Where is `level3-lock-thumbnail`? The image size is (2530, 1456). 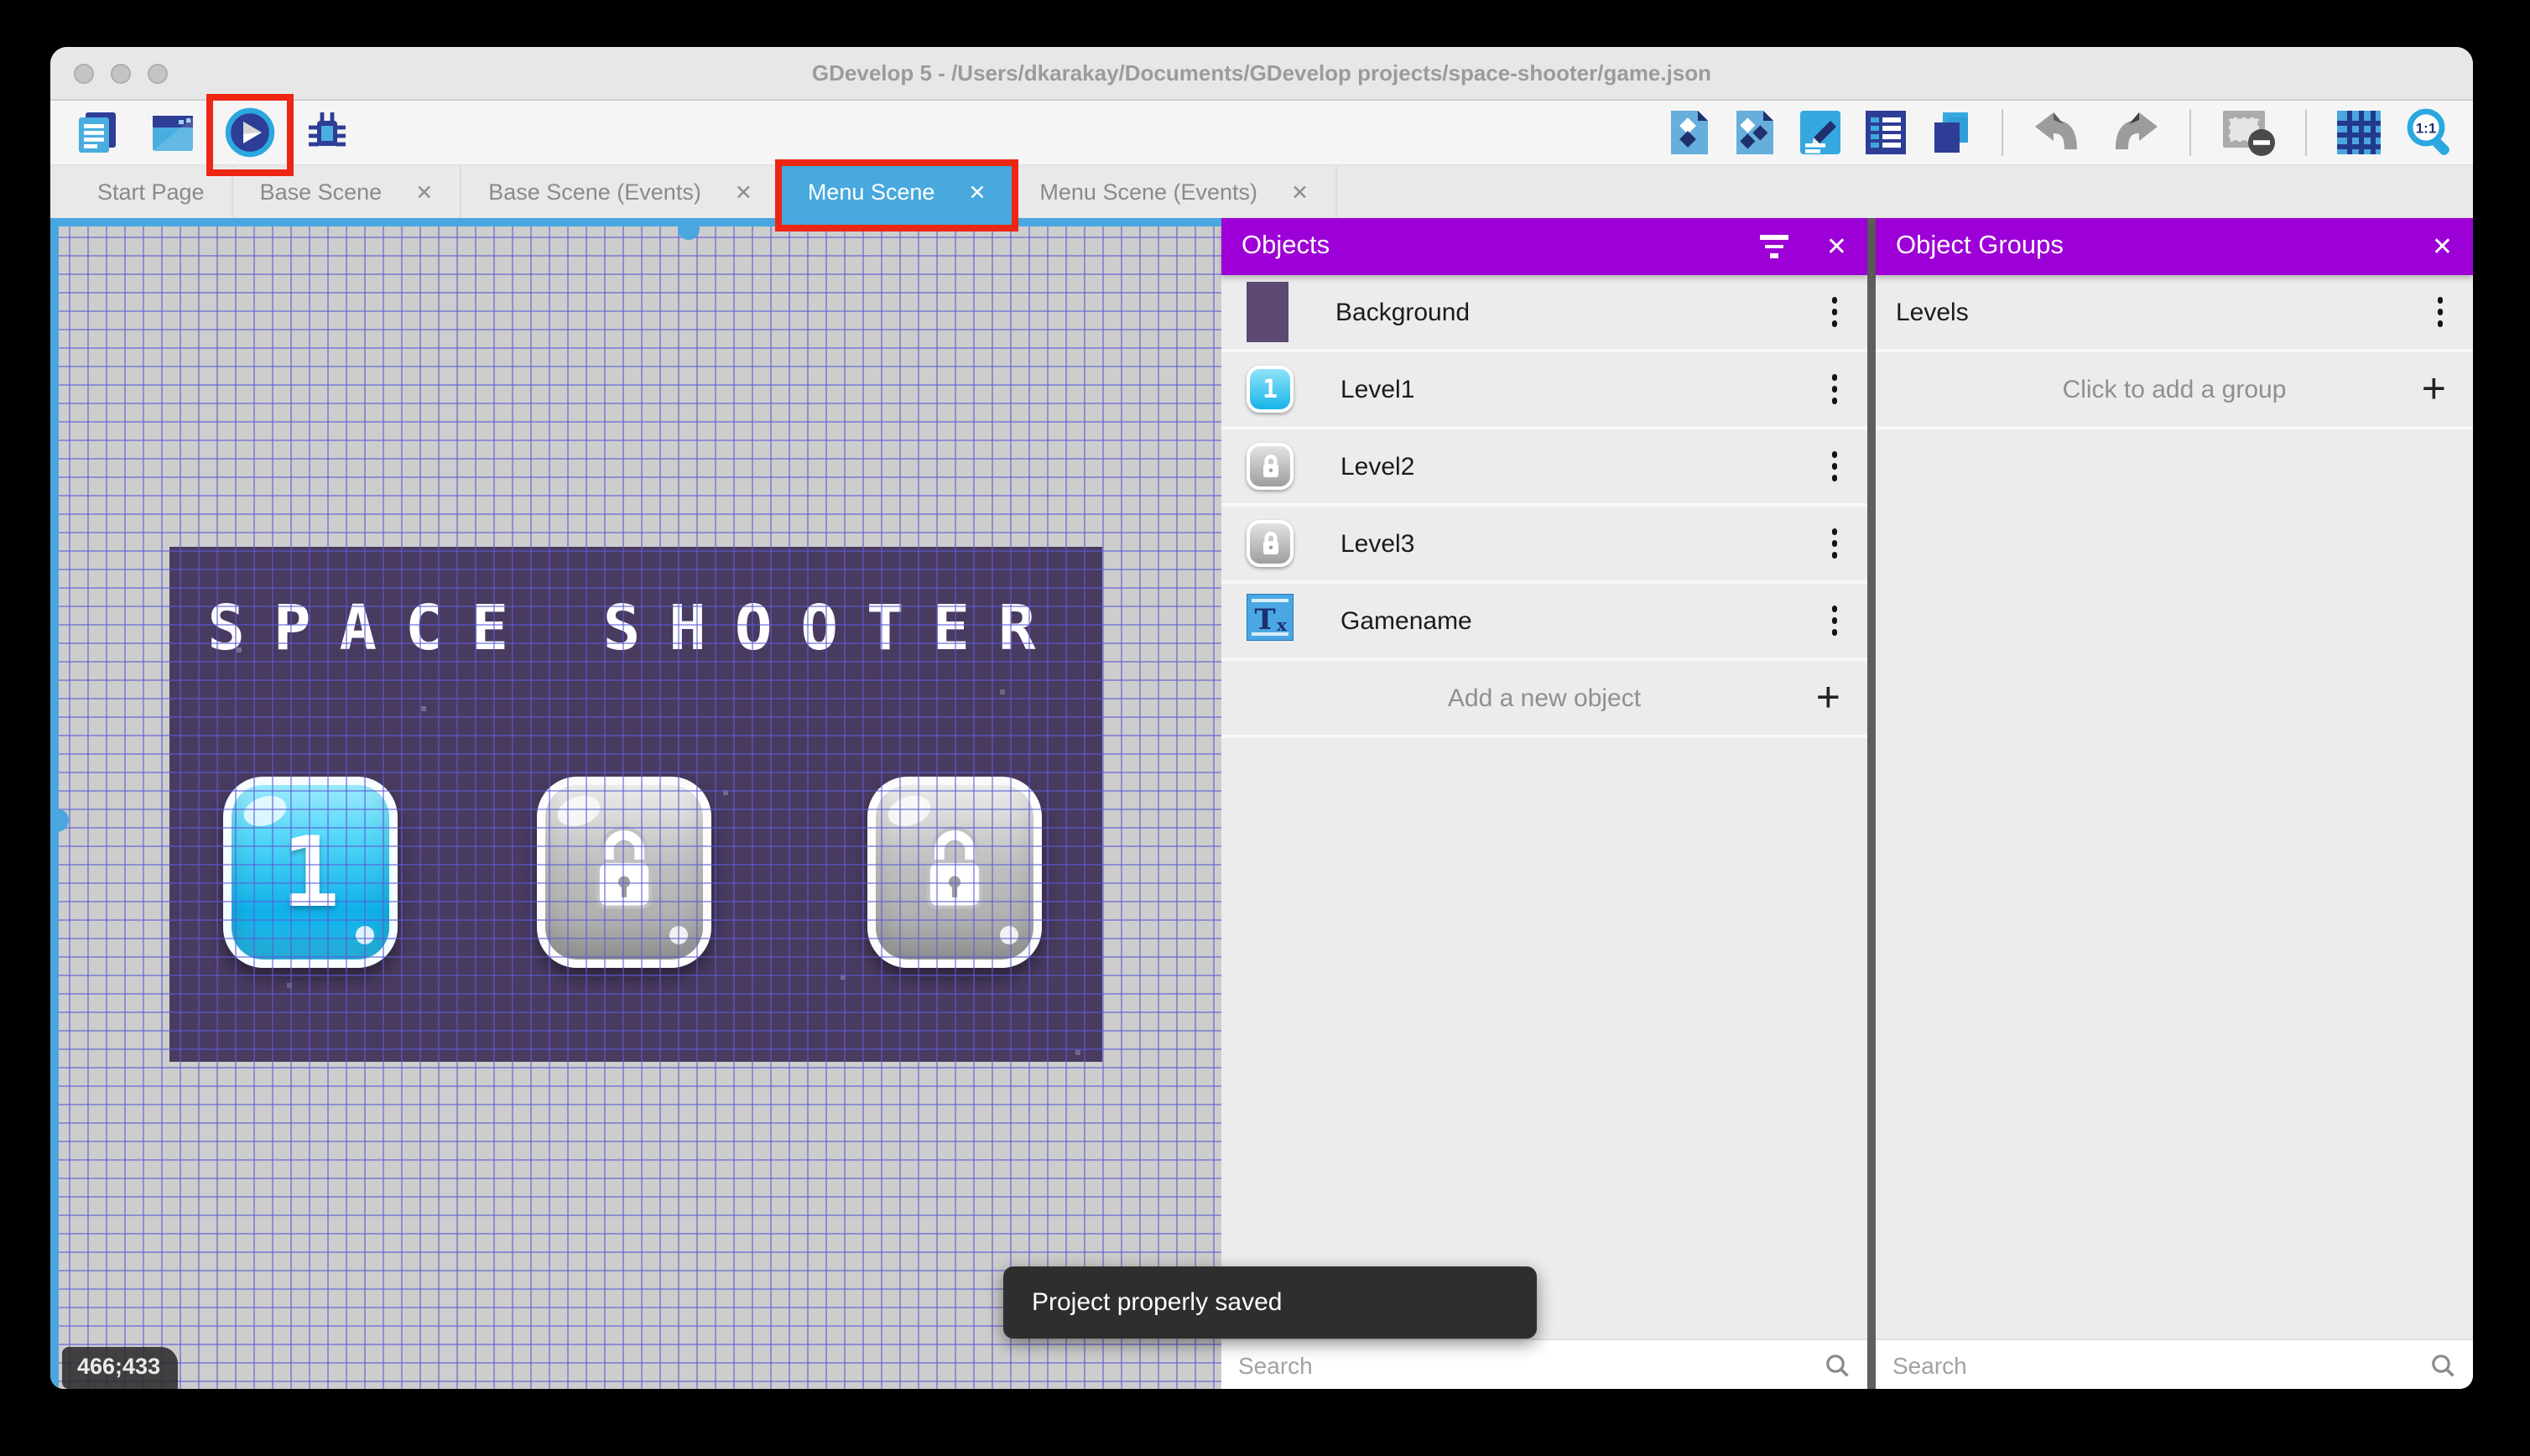
level3-lock-thumbnail is located at coordinates (1270, 543).